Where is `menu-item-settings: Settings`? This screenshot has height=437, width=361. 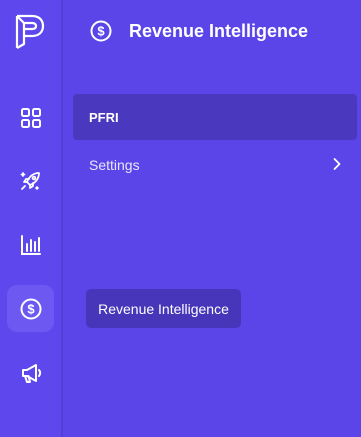
menu-item-settings: Settings is located at coordinates (215, 165).